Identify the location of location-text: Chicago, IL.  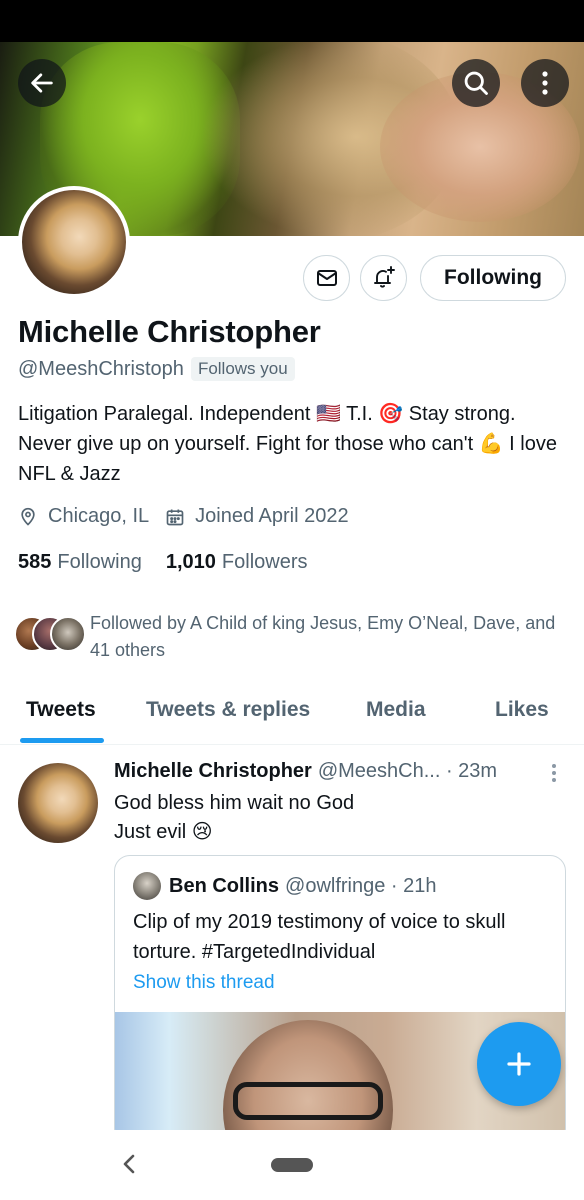
(99, 516).